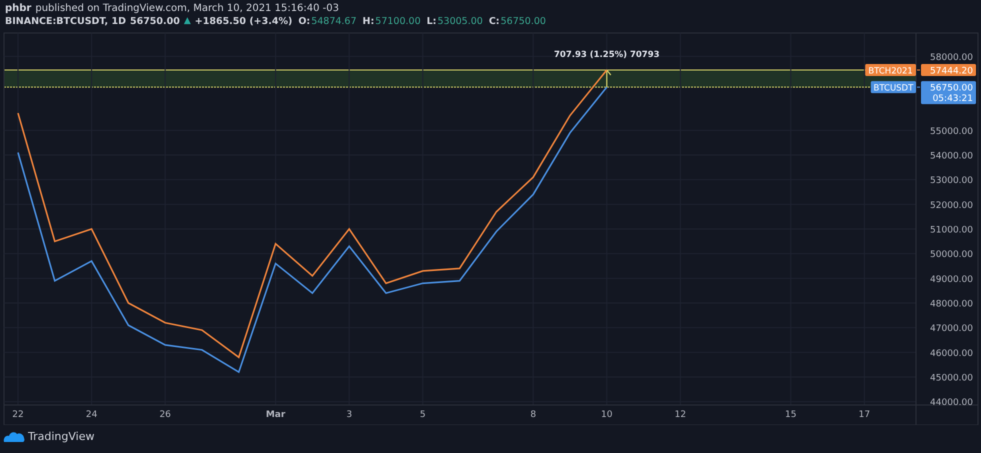 This screenshot has height=453, width=981. What do you see at coordinates (18, 8) in the screenshot?
I see `publisher-name: phbr` at bounding box center [18, 8].